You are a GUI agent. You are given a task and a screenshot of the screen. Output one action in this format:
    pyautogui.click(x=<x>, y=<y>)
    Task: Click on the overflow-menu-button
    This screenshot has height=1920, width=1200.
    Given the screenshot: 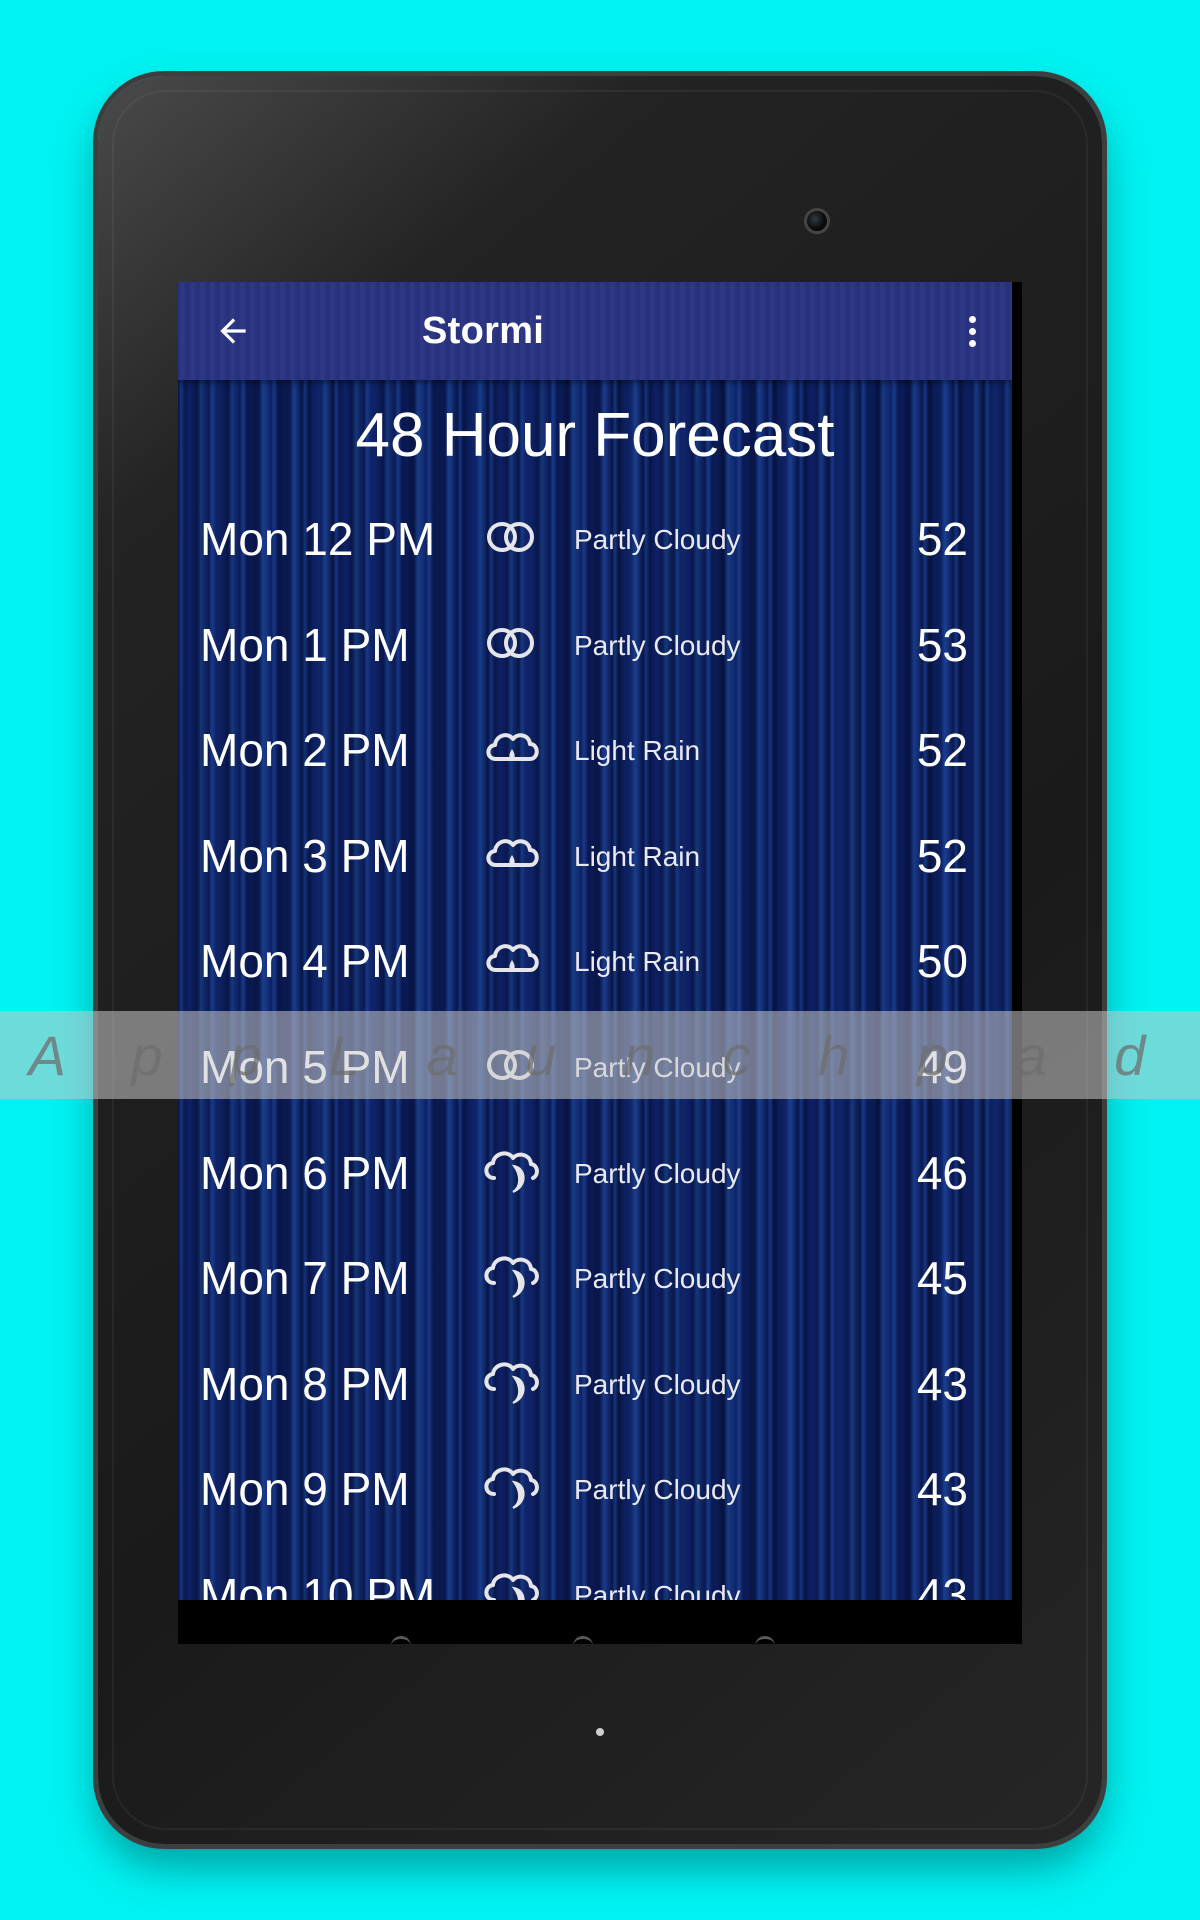 What is the action you would take?
    pyautogui.click(x=972, y=331)
    